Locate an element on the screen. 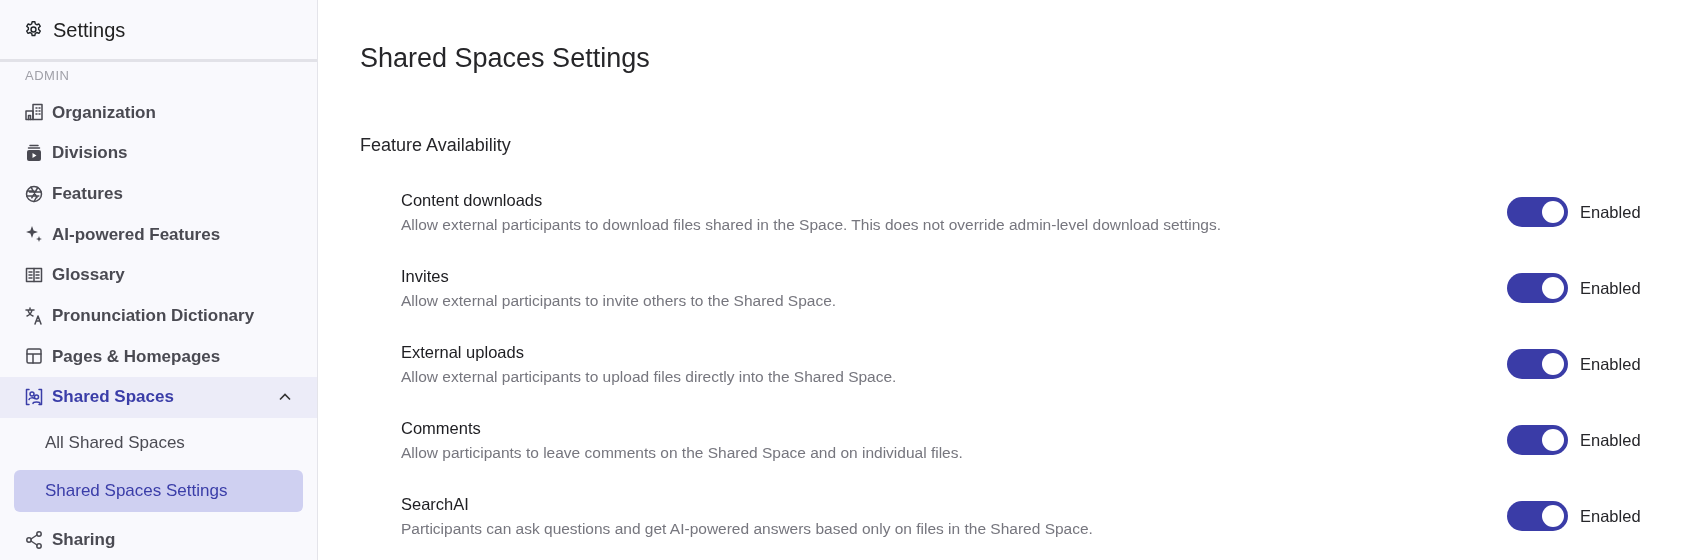 The width and height of the screenshot is (1700, 560). setting-name: Invites is located at coordinates (425, 277).